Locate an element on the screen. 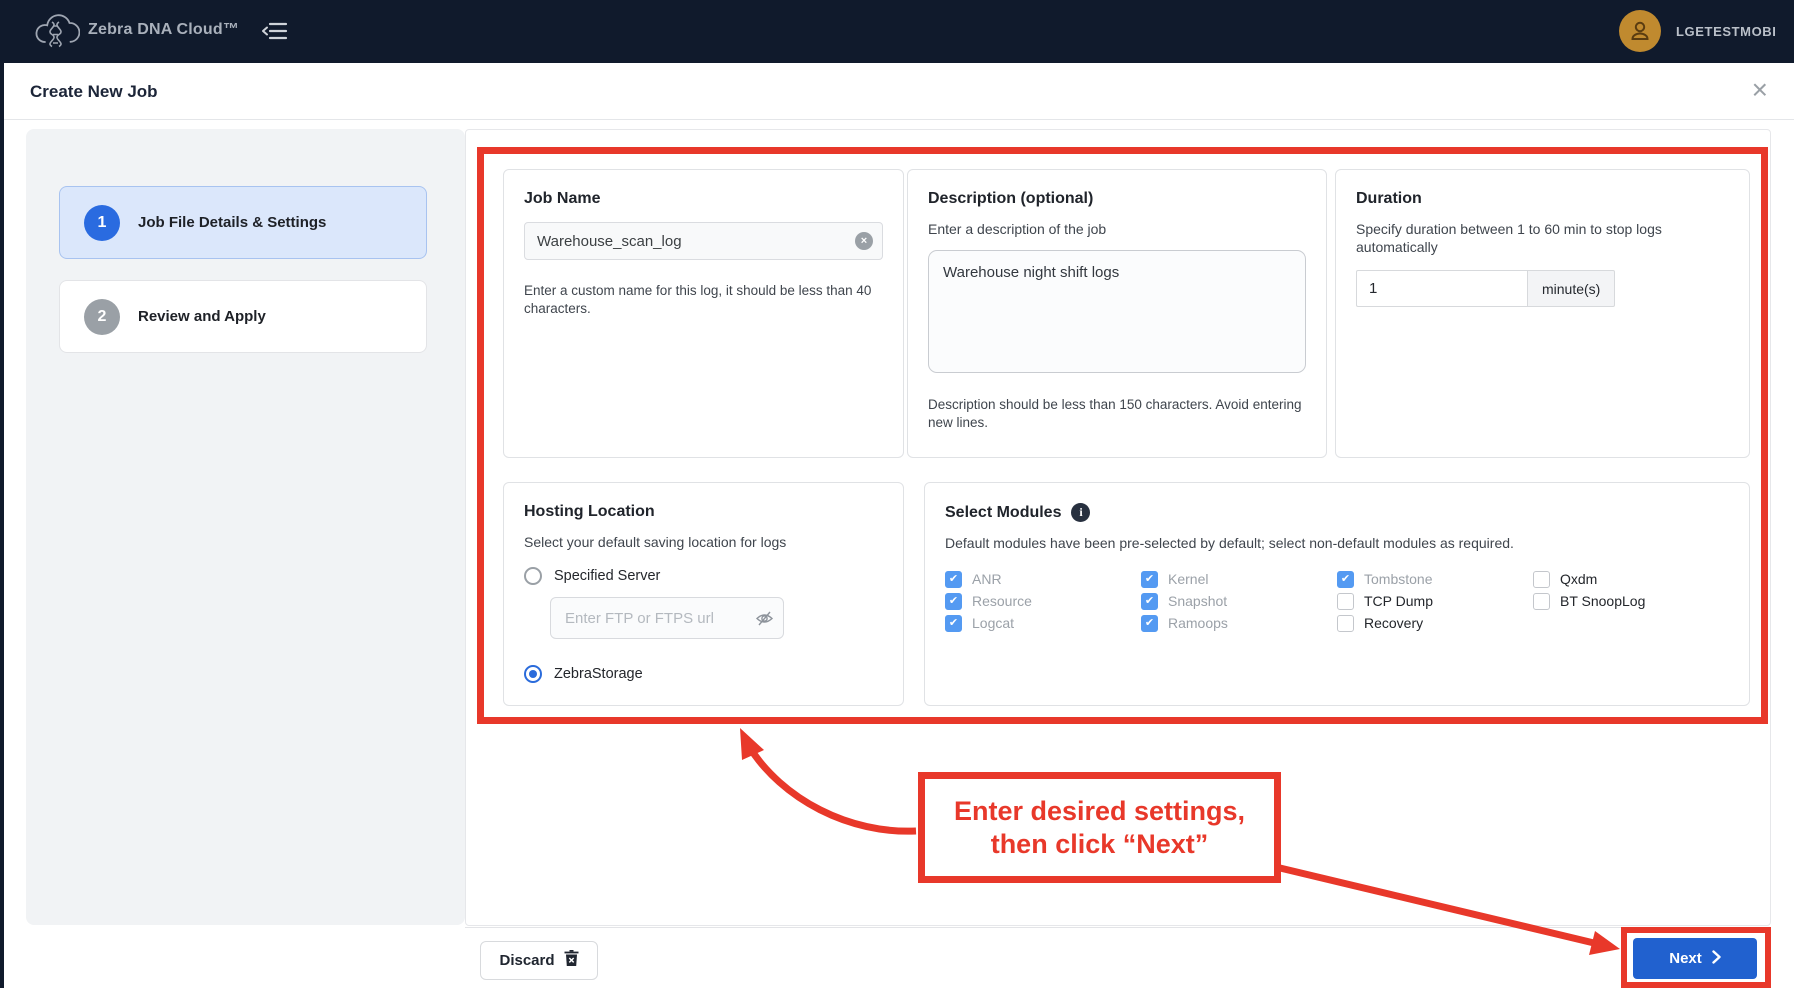 The image size is (1794, 988). zebra-storage-radio is located at coordinates (533, 674).